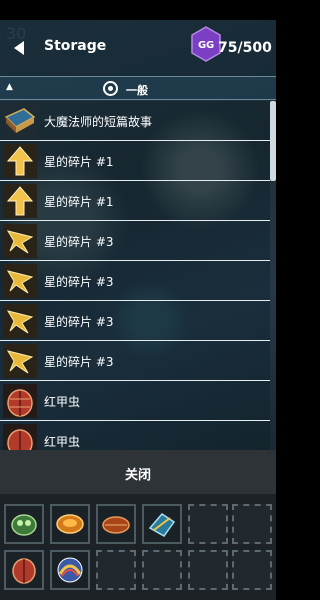  I want to click on list-item: 大魔法师的短篇故事, so click(135, 121).